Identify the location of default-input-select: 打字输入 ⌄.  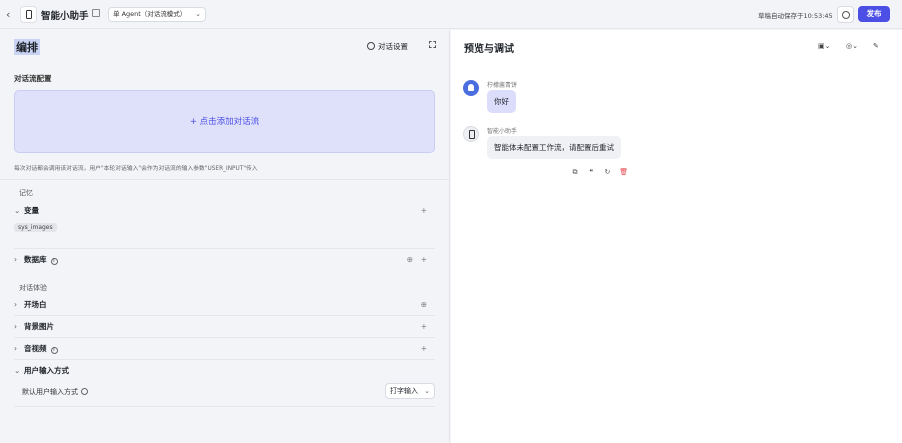
(410, 391).